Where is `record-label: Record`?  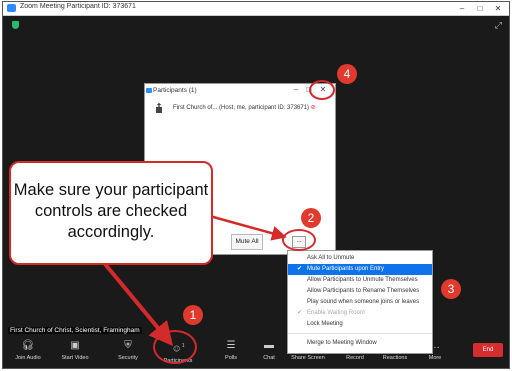
record-label: Record is located at coordinates (355, 358).